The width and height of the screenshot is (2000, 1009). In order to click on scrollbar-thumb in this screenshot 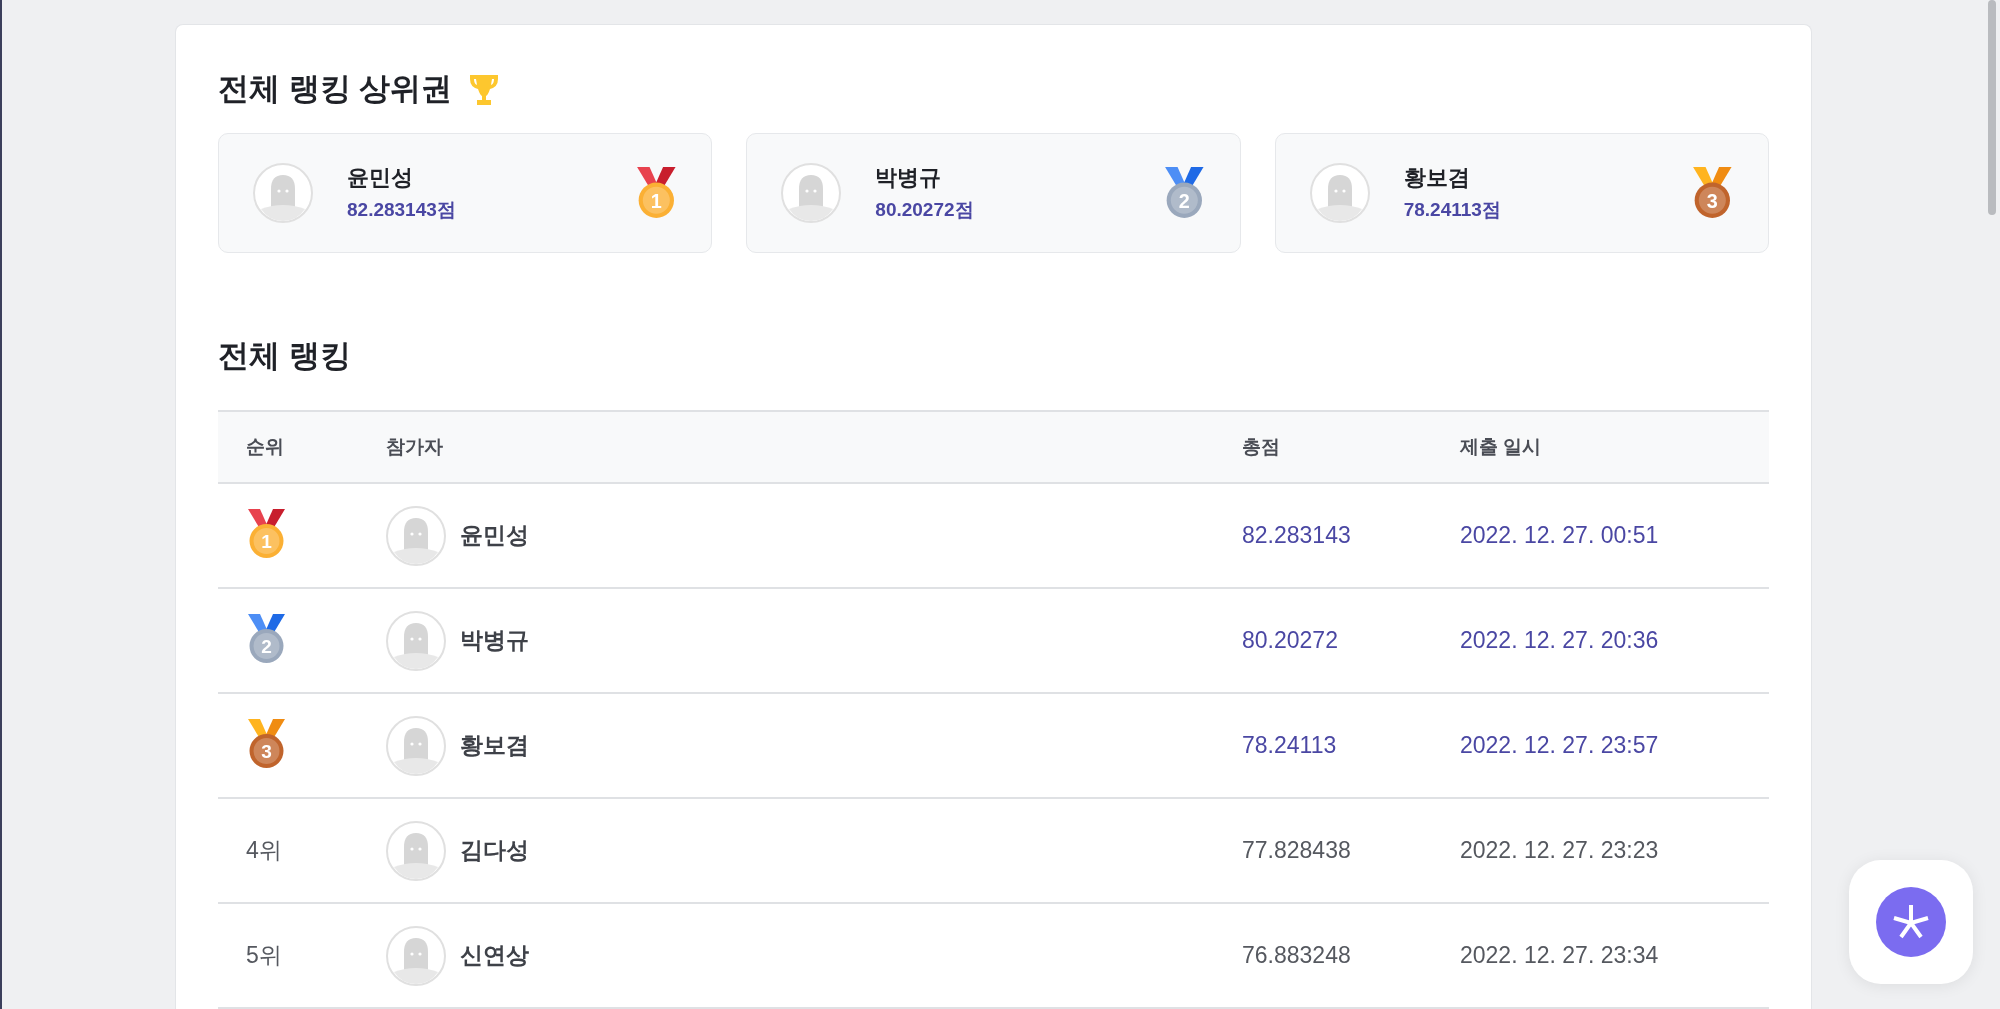, I will do `click(1992, 107)`.